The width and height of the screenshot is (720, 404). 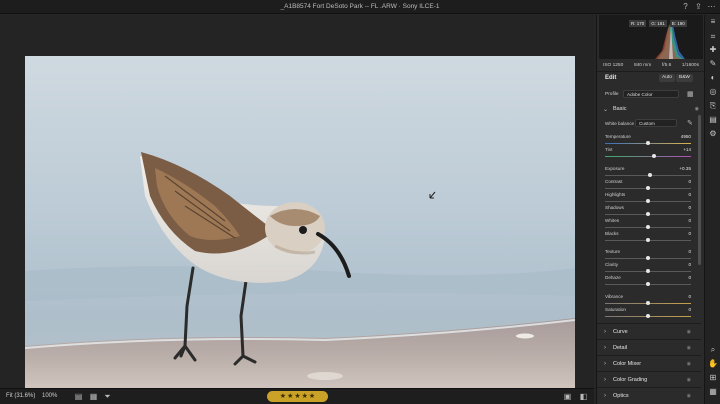 What do you see at coordinates (648, 224) in the screenshot?
I see `slider-whites: Whites 0` at bounding box center [648, 224].